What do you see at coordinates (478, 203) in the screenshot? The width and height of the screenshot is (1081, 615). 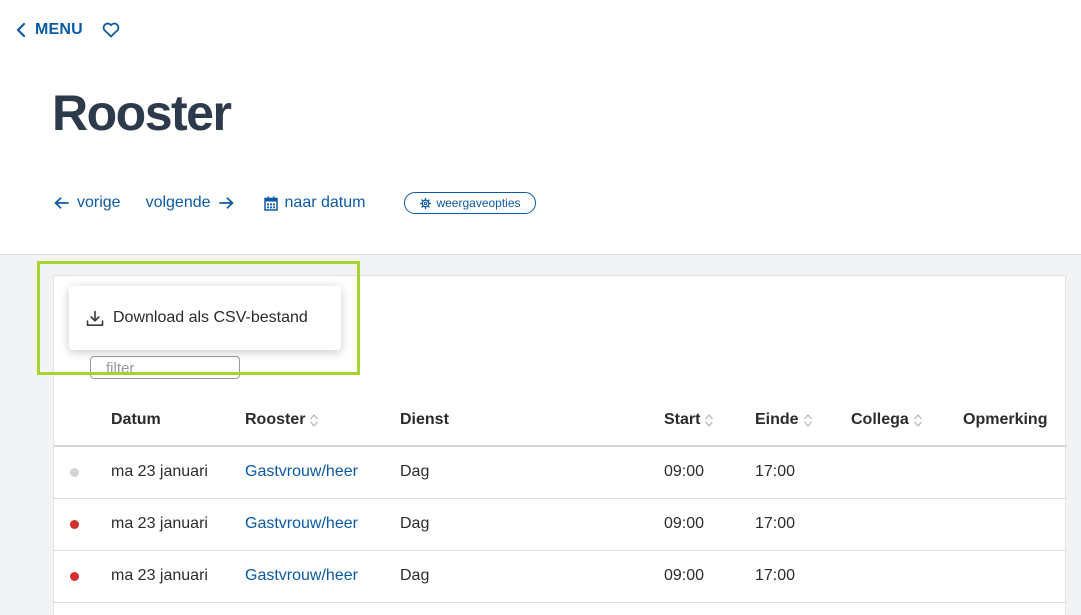 I see `display-options-label: weergaveopties` at bounding box center [478, 203].